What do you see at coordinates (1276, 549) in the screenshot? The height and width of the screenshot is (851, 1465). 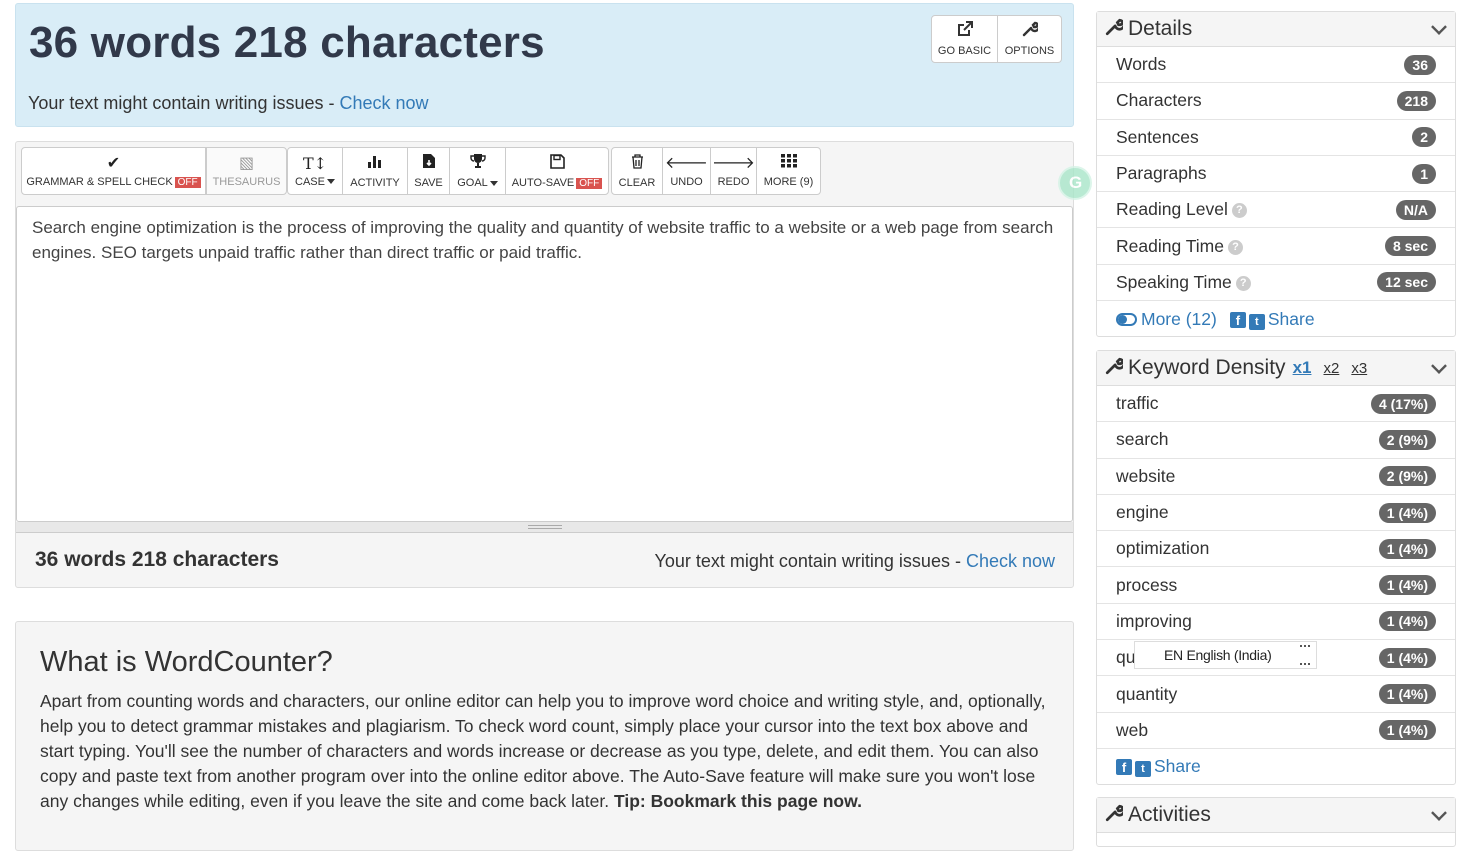 I see `keyword-row: optimization 1 (4%)` at bounding box center [1276, 549].